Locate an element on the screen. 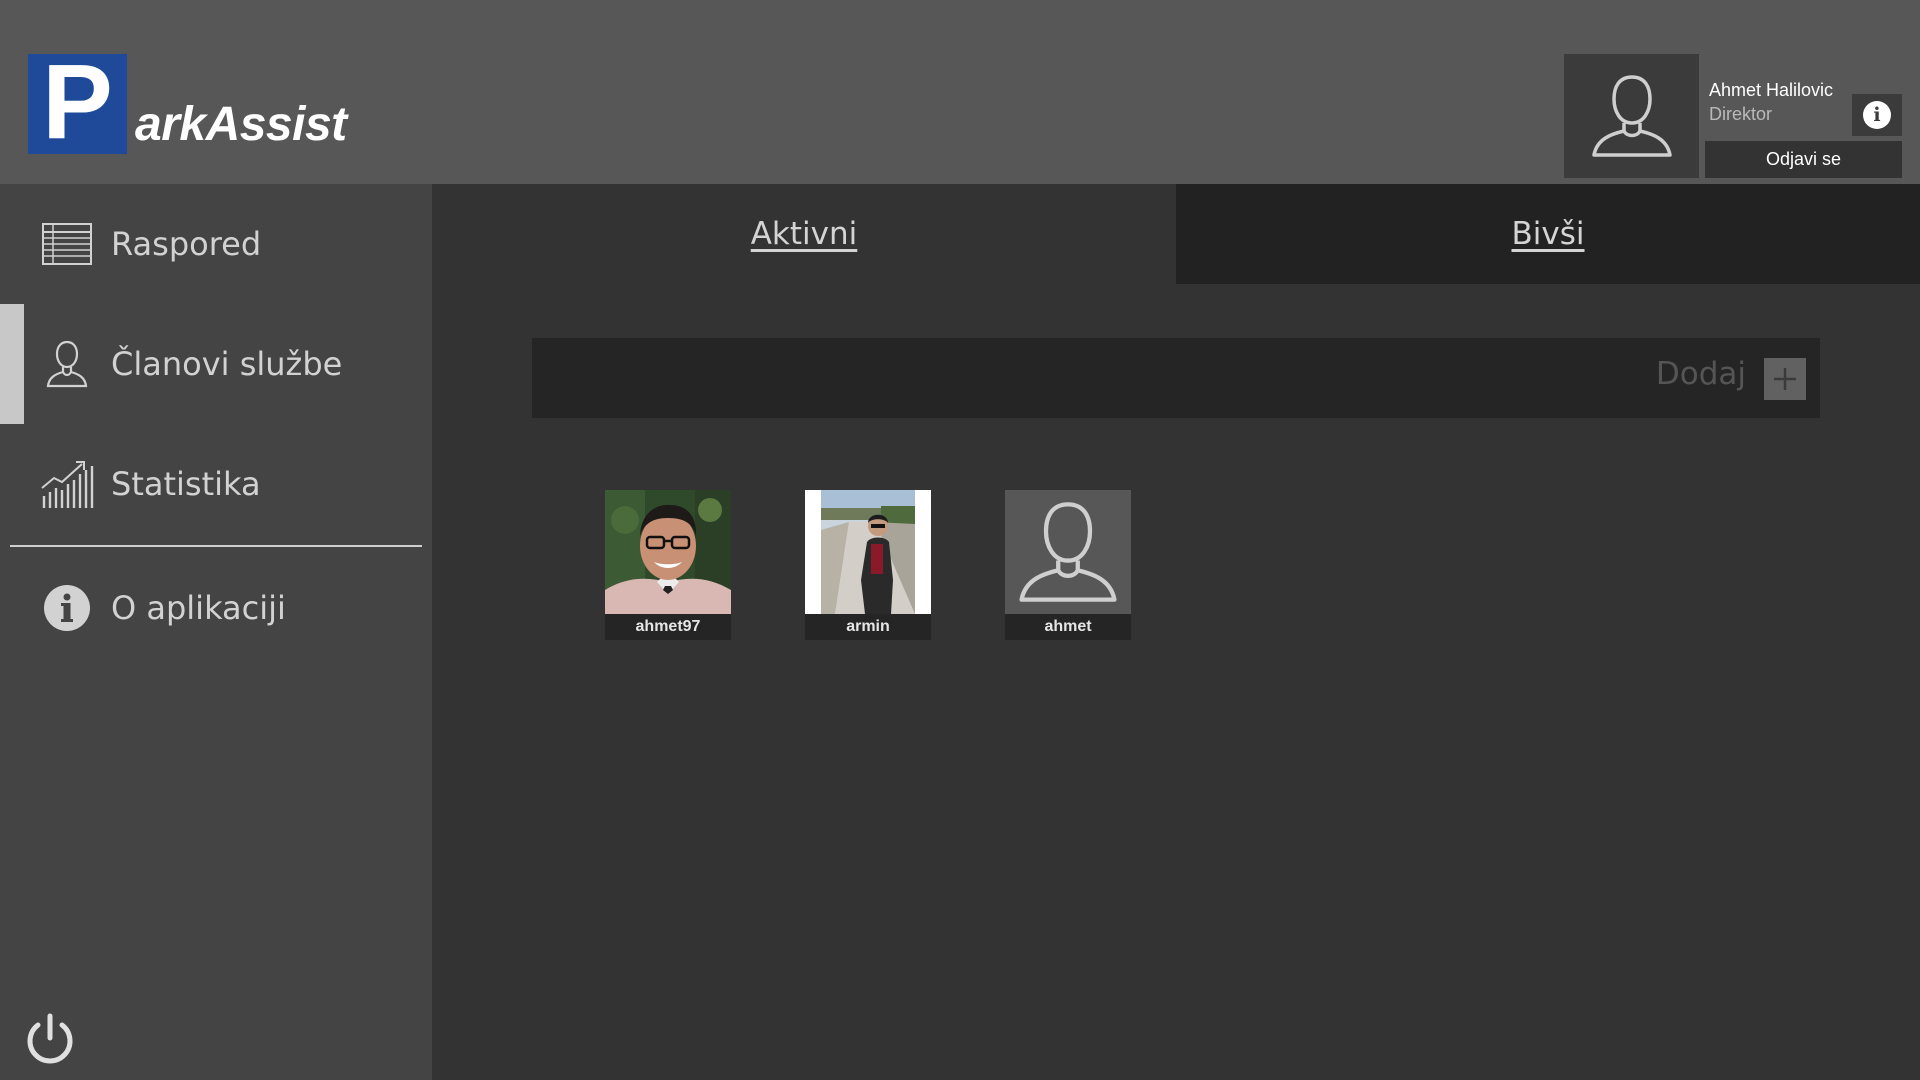  sidebar-item-label: O aplikaciji is located at coordinates (198, 608).